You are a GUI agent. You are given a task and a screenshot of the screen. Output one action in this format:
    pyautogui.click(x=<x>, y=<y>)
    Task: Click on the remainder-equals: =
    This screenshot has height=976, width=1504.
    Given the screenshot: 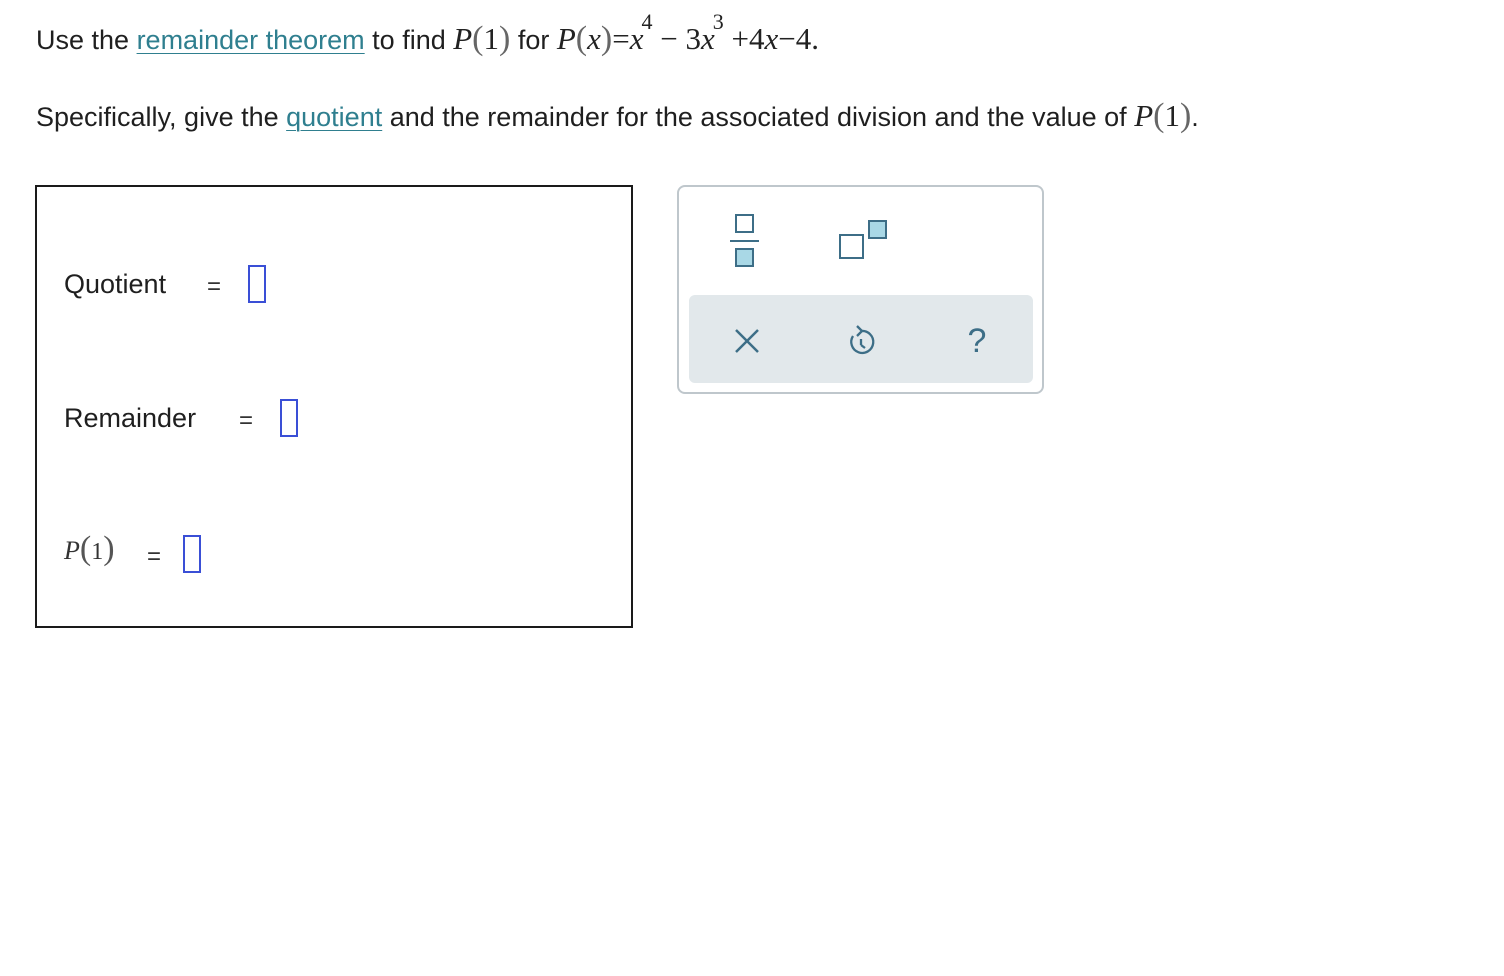 What is the action you would take?
    pyautogui.click(x=246, y=420)
    